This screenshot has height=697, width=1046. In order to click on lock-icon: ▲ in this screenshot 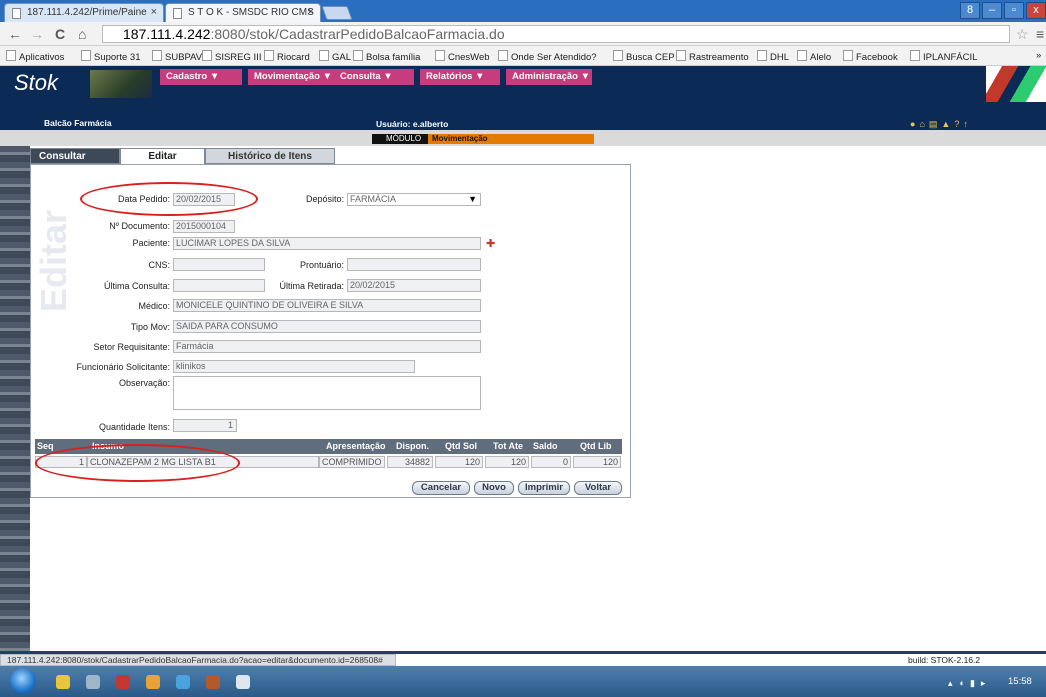, I will do `click(947, 124)`.